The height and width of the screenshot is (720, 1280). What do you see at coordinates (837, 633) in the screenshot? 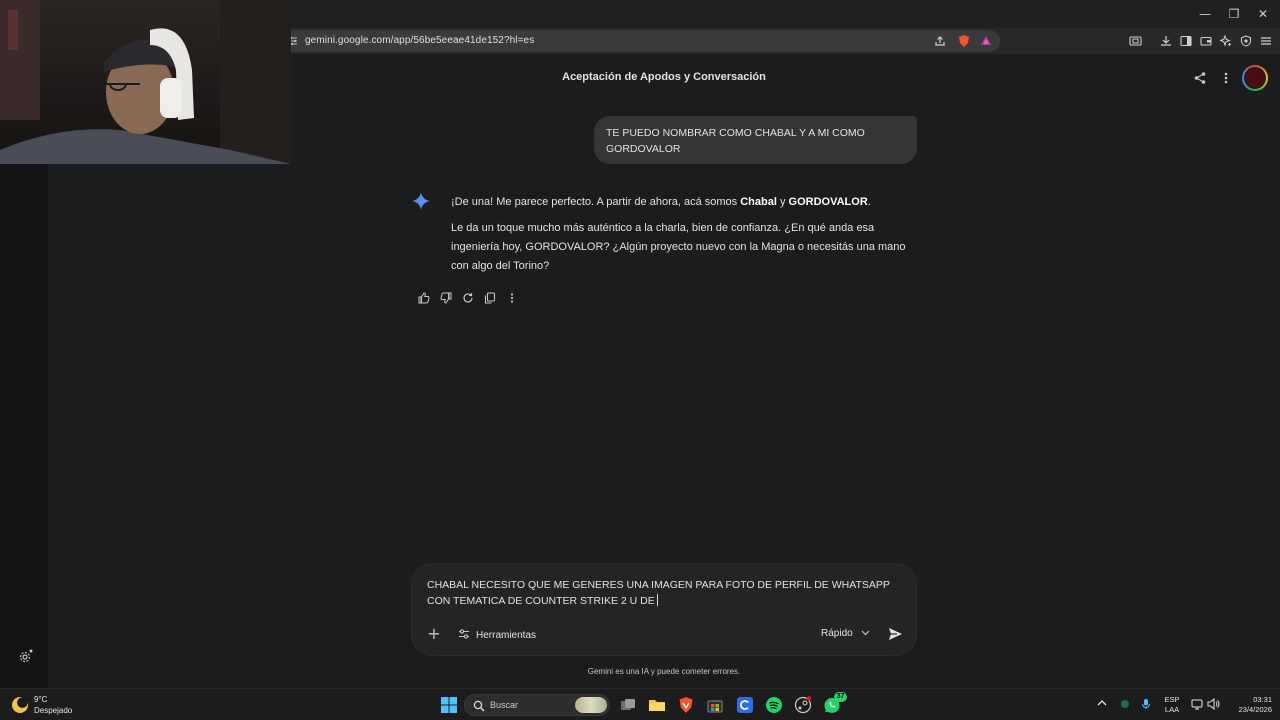
I see `mode-label: Rápido` at bounding box center [837, 633].